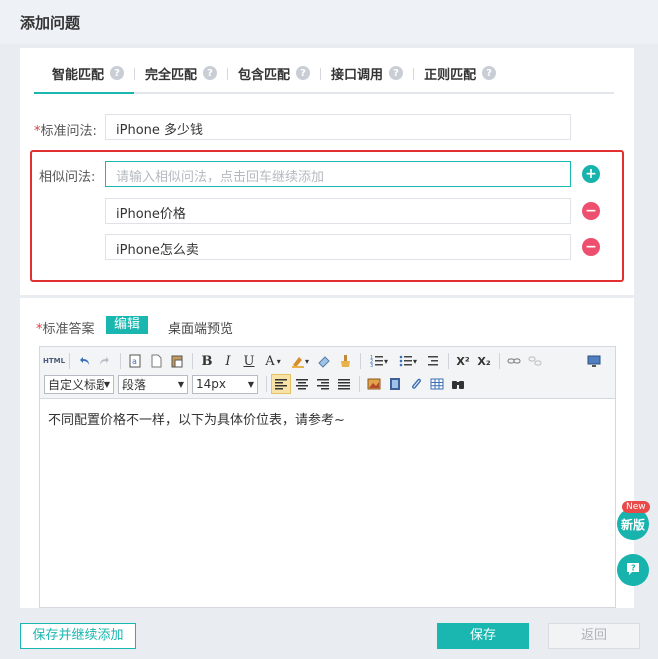  What do you see at coordinates (594, 361) in the screenshot?
I see `fullscreen-icon` at bounding box center [594, 361].